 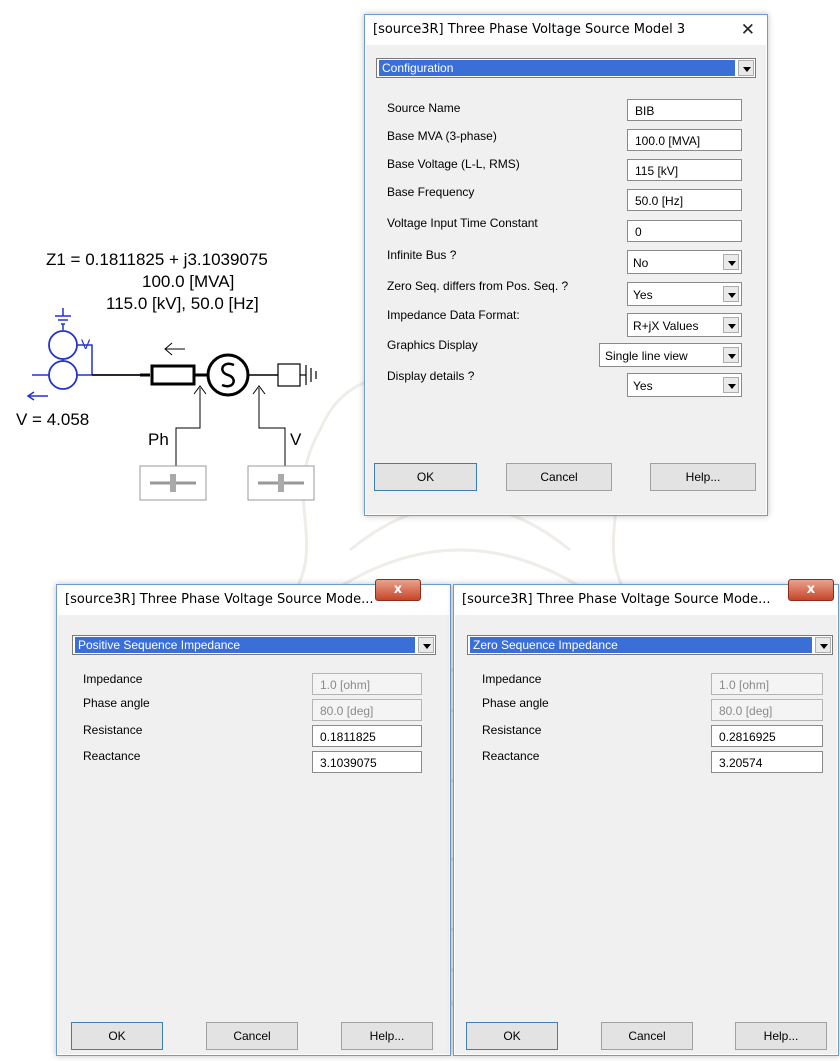 What do you see at coordinates (684, 294) in the screenshot?
I see `zero-seq-select: Yes` at bounding box center [684, 294].